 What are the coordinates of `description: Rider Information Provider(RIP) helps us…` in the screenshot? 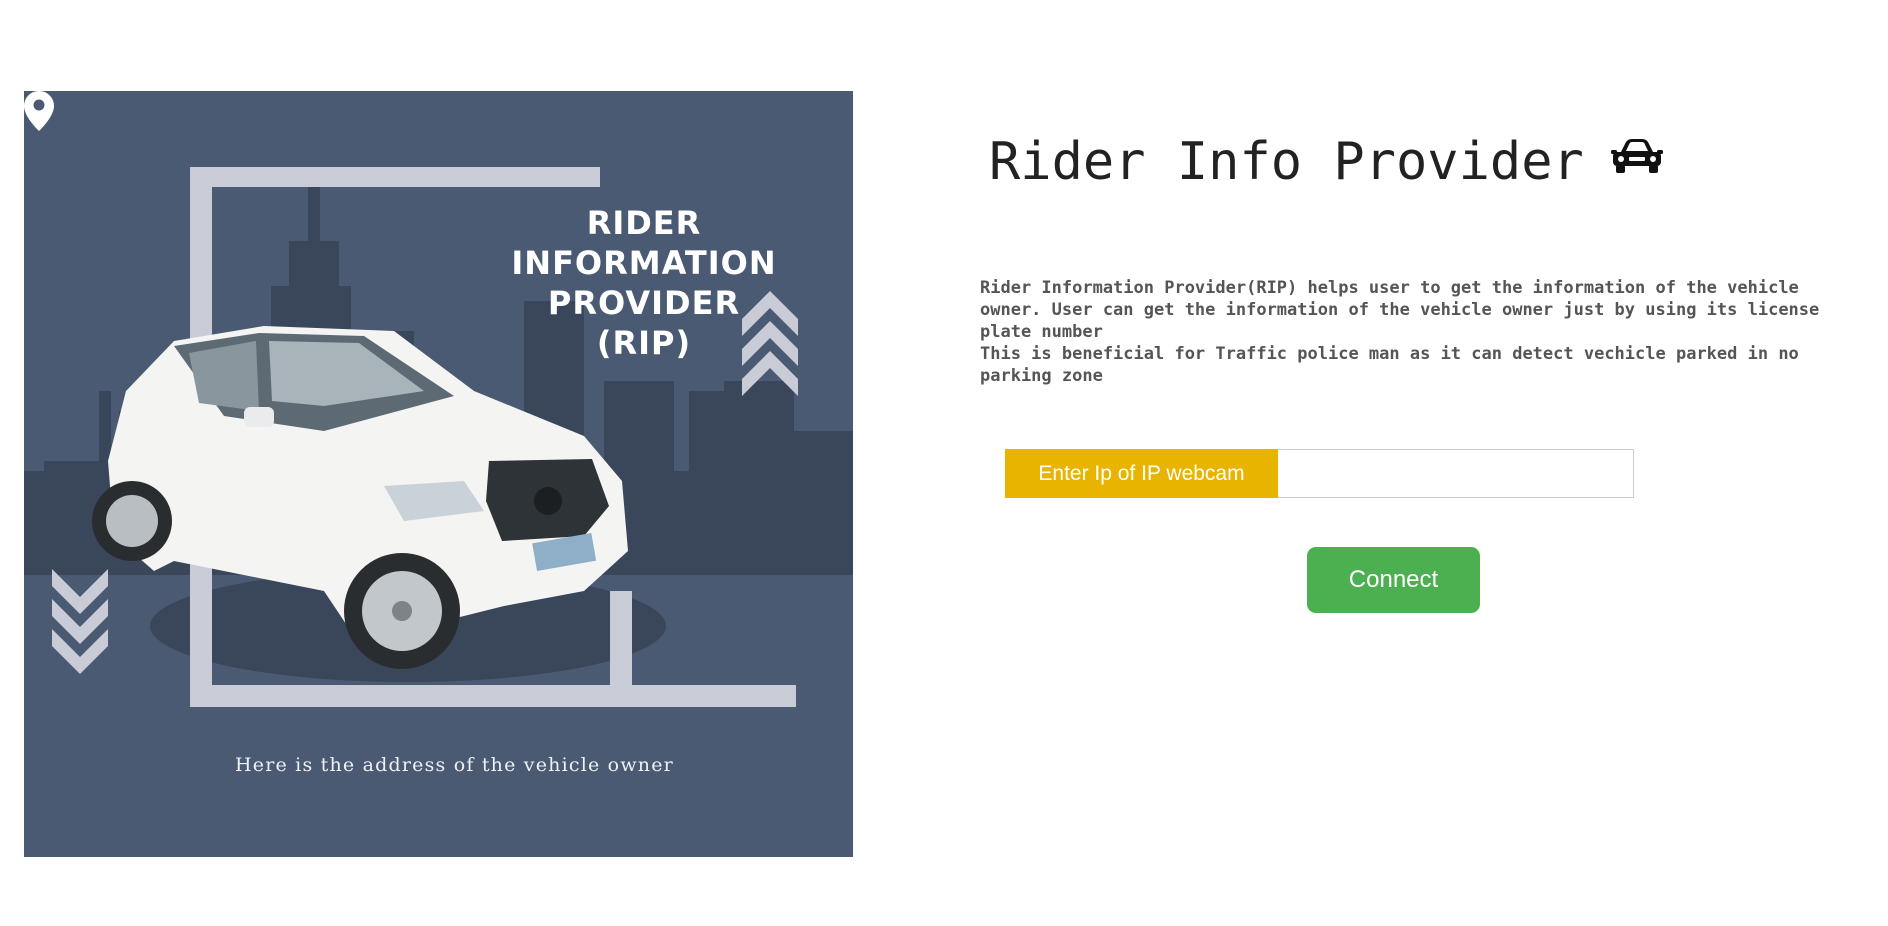 It's located at (1420, 332).